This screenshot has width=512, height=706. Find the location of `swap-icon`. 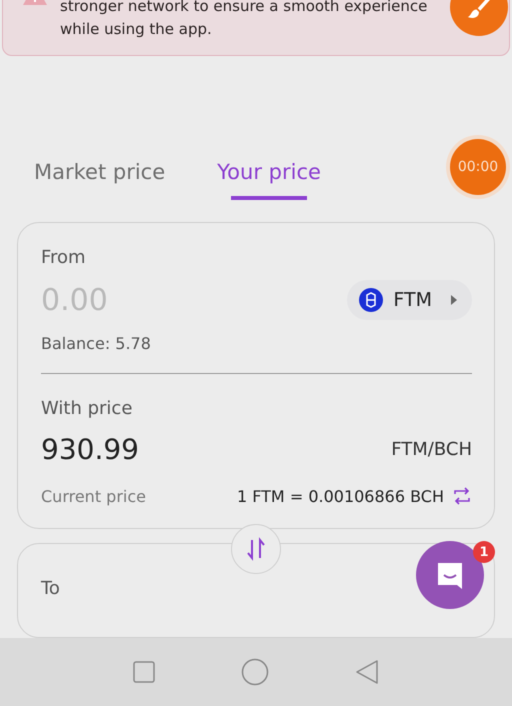

swap-icon is located at coordinates (462, 496).